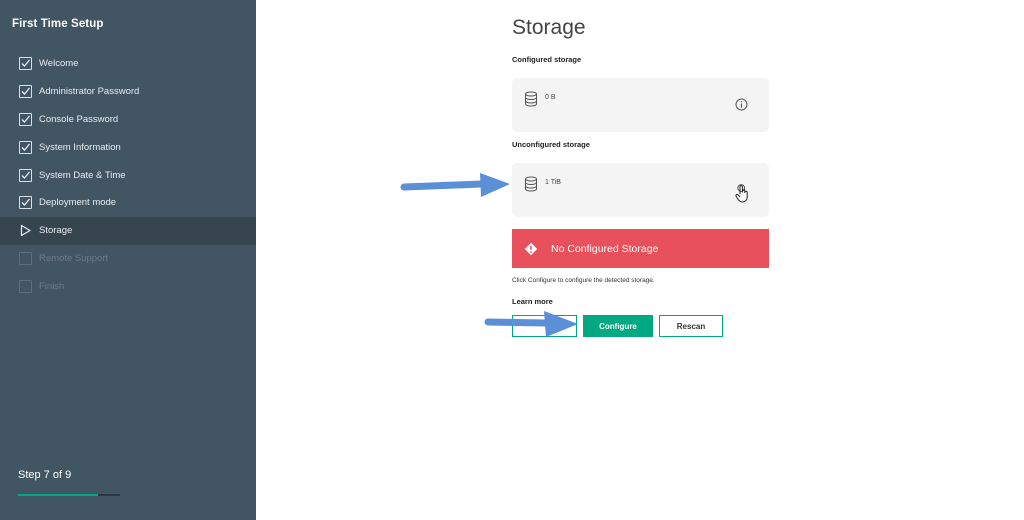 The image size is (1024, 520). I want to click on step-deployment-mode: Deployment mode, so click(128, 203).